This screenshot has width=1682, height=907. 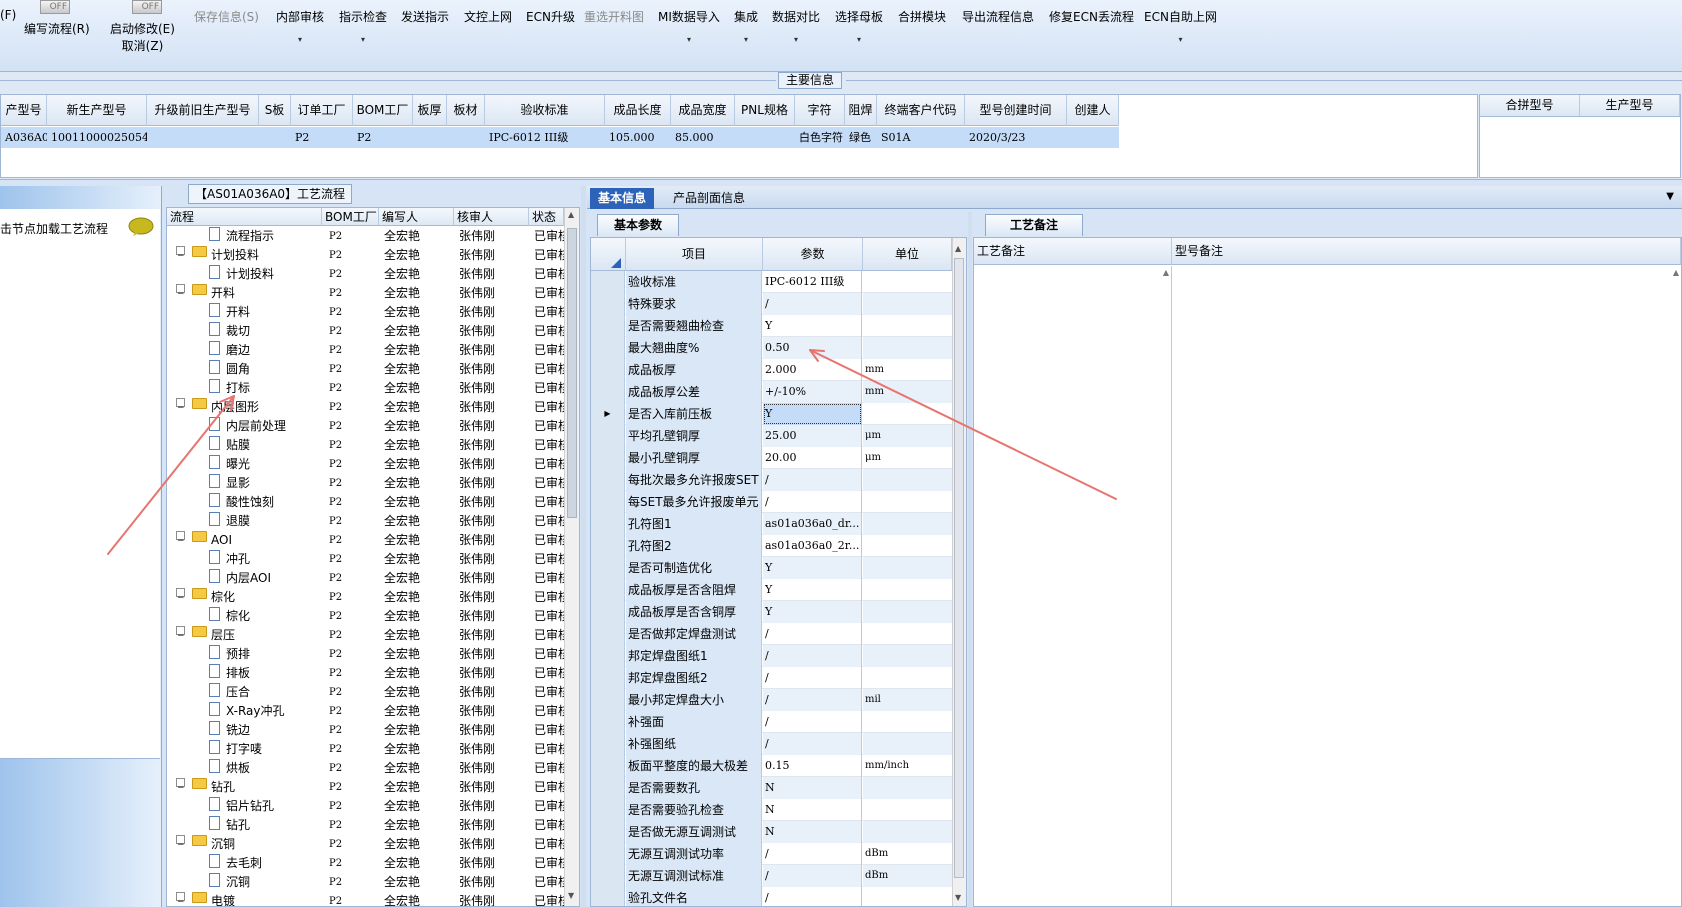 What do you see at coordinates (638, 110) in the screenshot?
I see `column-header: 成品长度` at bounding box center [638, 110].